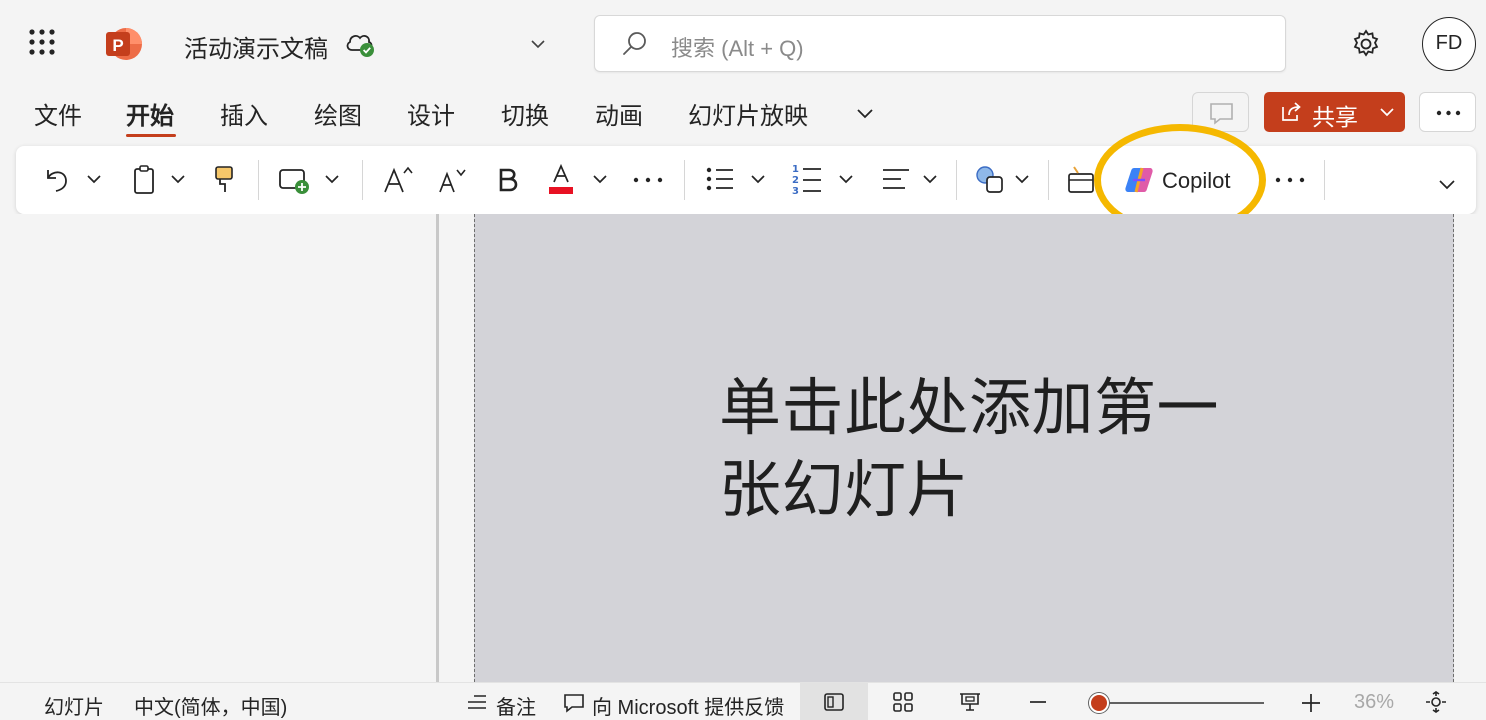  What do you see at coordinates (1290, 180) in the screenshot?
I see `more-ribbon-options-button` at bounding box center [1290, 180].